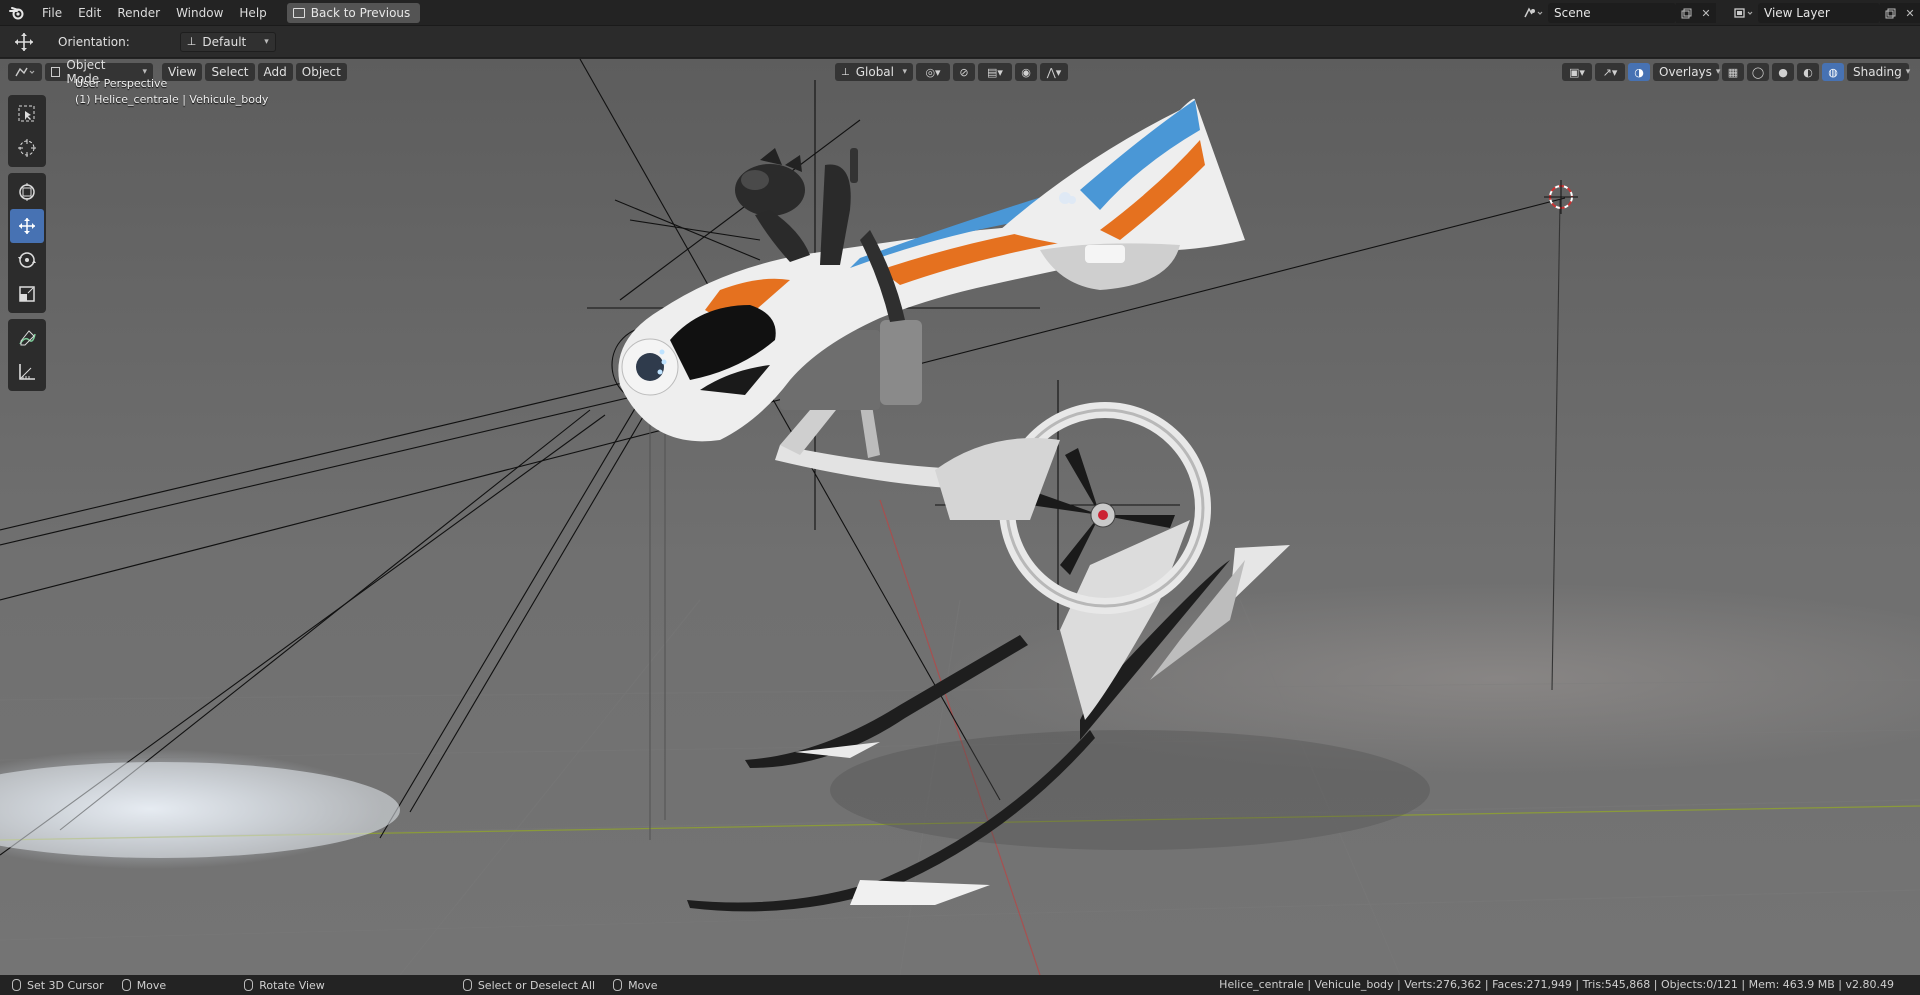 The height and width of the screenshot is (995, 1920). What do you see at coordinates (321, 72) in the screenshot?
I see `object-menu: Object` at bounding box center [321, 72].